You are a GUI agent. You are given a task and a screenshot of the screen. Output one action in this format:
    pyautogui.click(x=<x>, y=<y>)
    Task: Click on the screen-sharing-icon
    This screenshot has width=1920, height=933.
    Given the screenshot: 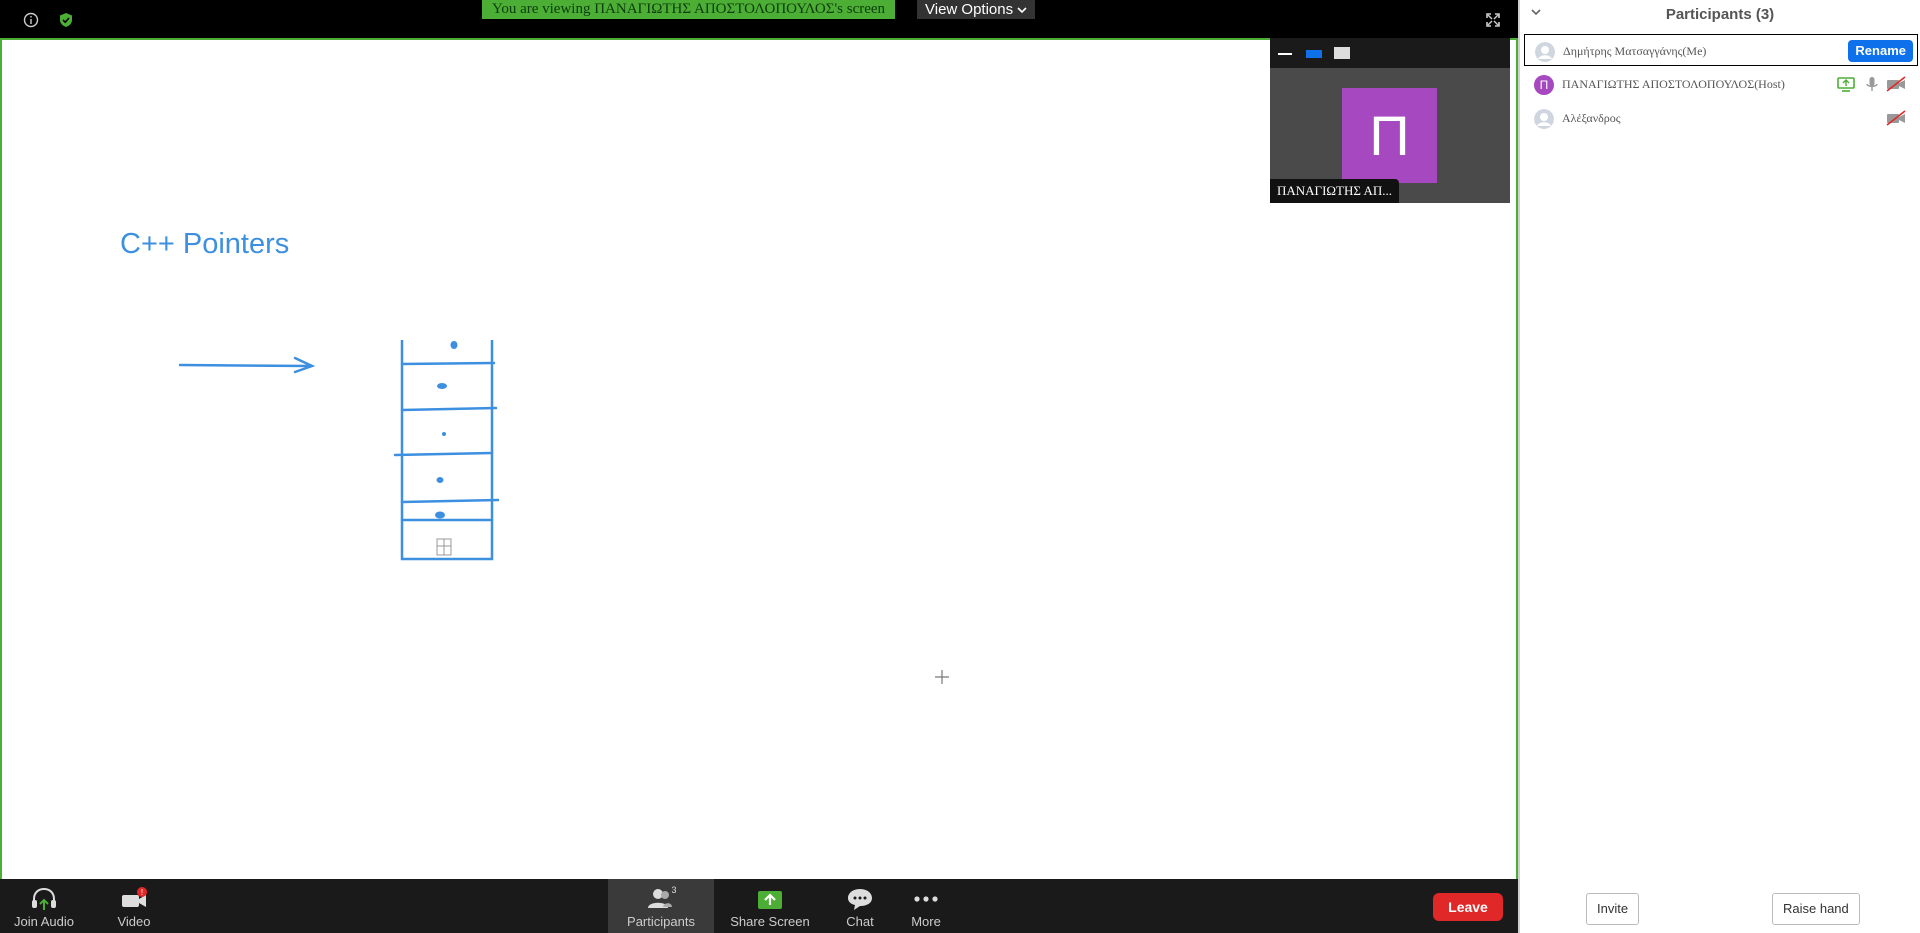 What is the action you would take?
    pyautogui.click(x=1846, y=84)
    